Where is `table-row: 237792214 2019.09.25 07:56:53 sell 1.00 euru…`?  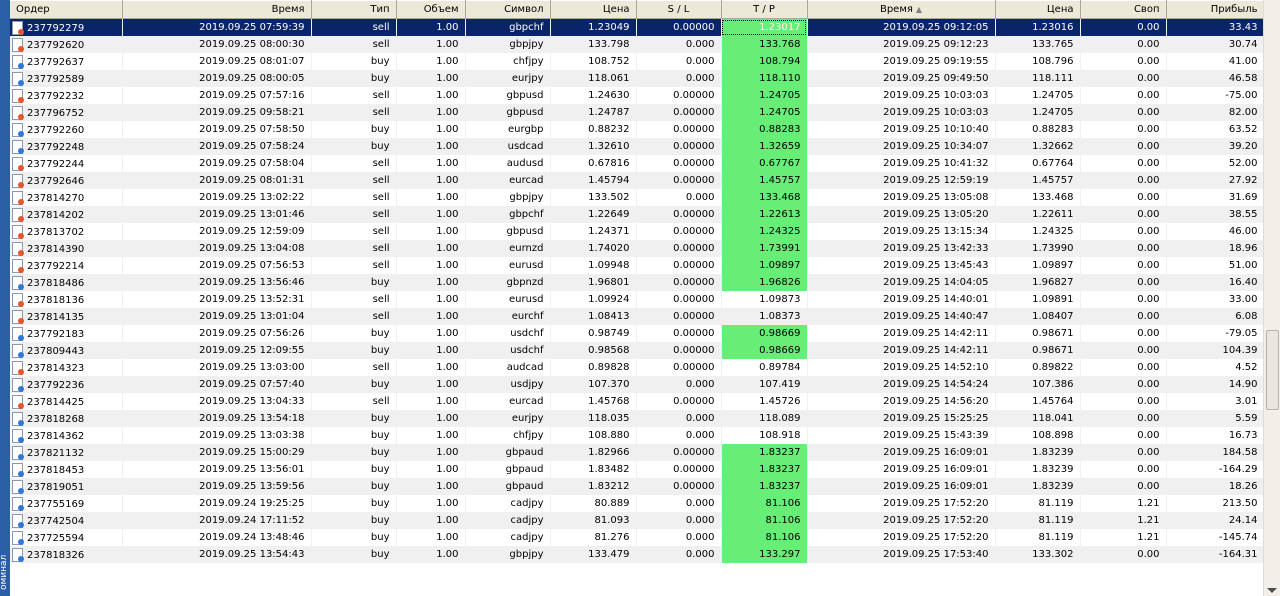 table-row: 237792214 2019.09.25 07:56:53 sell 1.00 euru… is located at coordinates (637, 265).